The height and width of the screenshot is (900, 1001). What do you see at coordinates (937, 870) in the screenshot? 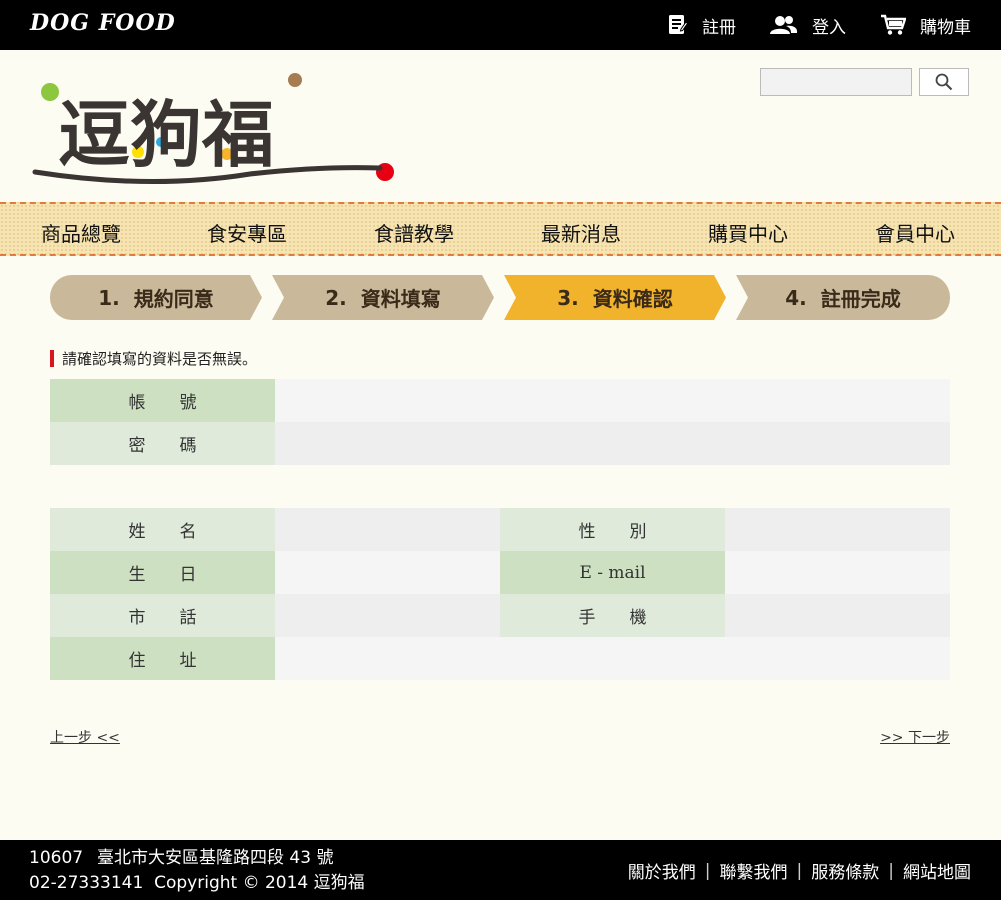
I see `footer-link-sitemap: 網站地圖` at bounding box center [937, 870].